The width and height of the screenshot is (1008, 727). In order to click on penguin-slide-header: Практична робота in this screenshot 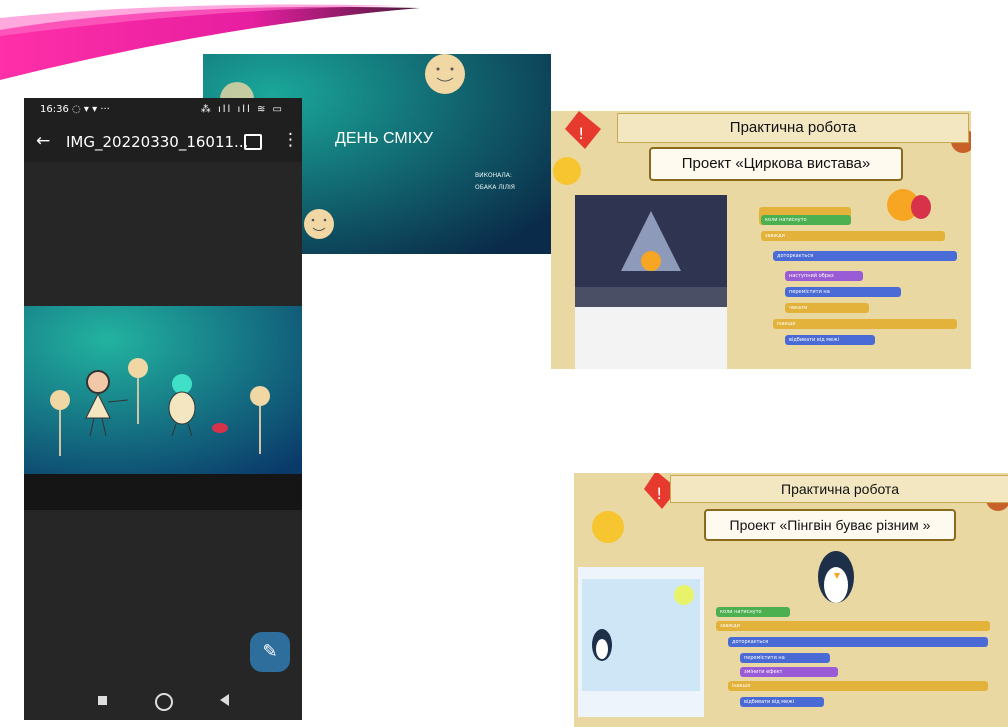, I will do `click(839, 489)`.